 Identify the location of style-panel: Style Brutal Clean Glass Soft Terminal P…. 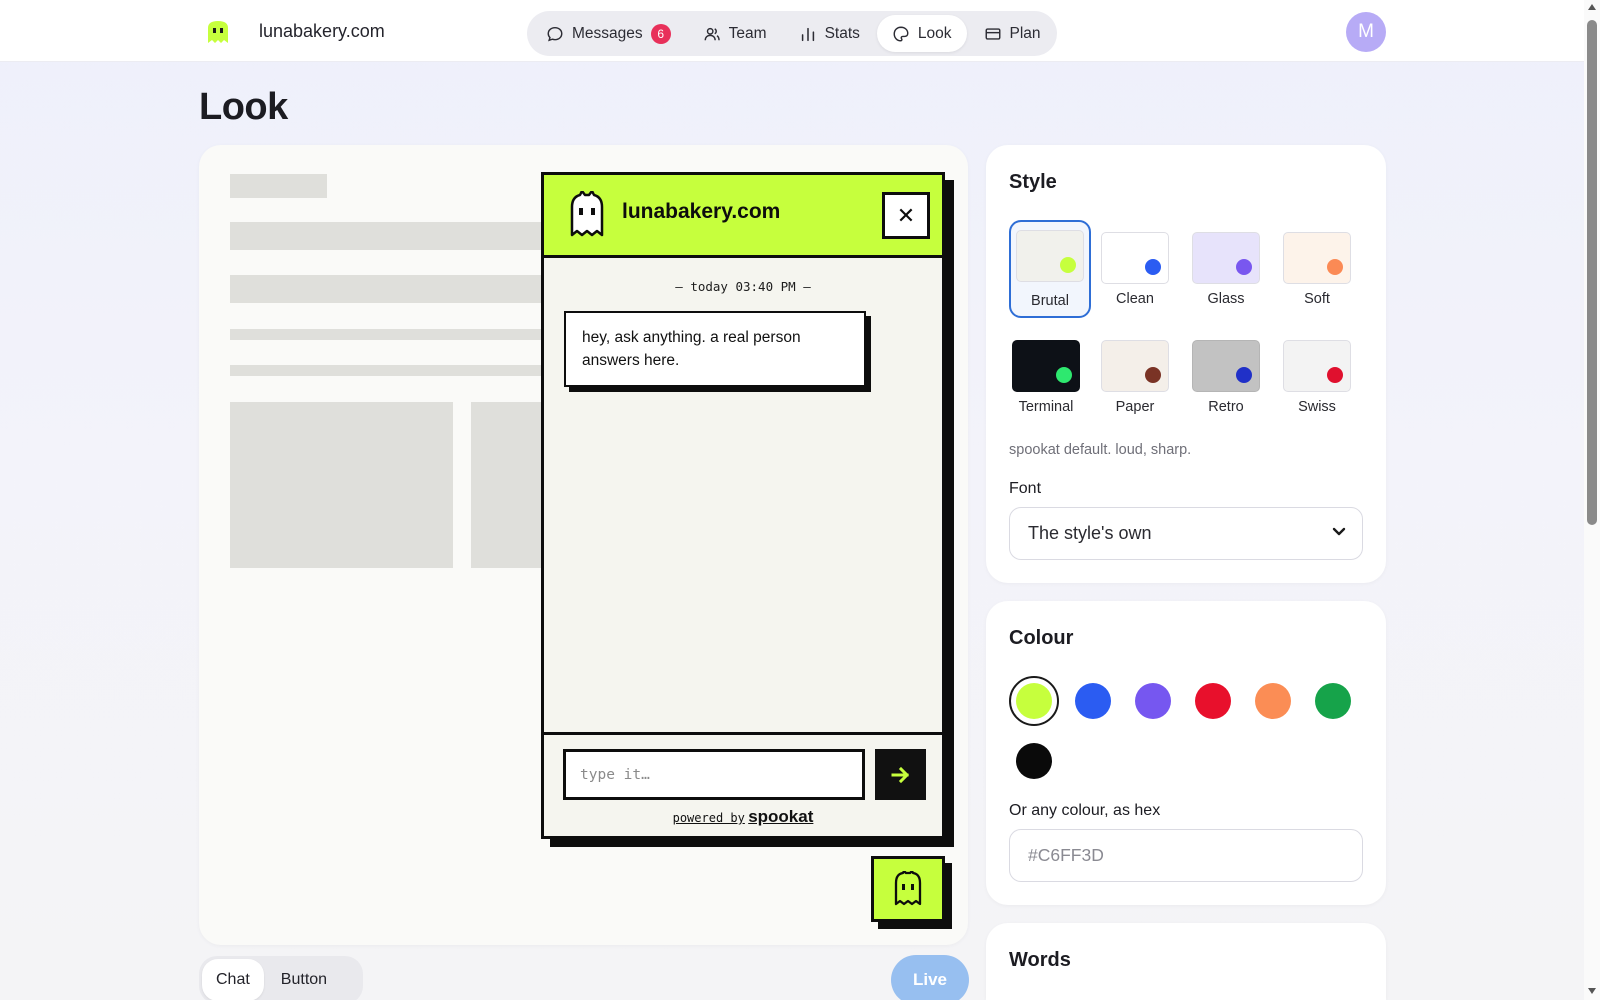
(1186, 364).